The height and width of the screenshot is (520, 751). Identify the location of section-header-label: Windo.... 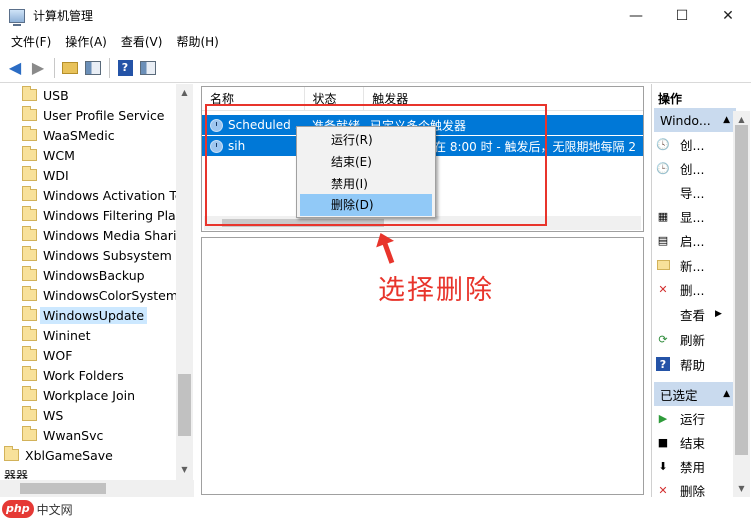
(685, 120).